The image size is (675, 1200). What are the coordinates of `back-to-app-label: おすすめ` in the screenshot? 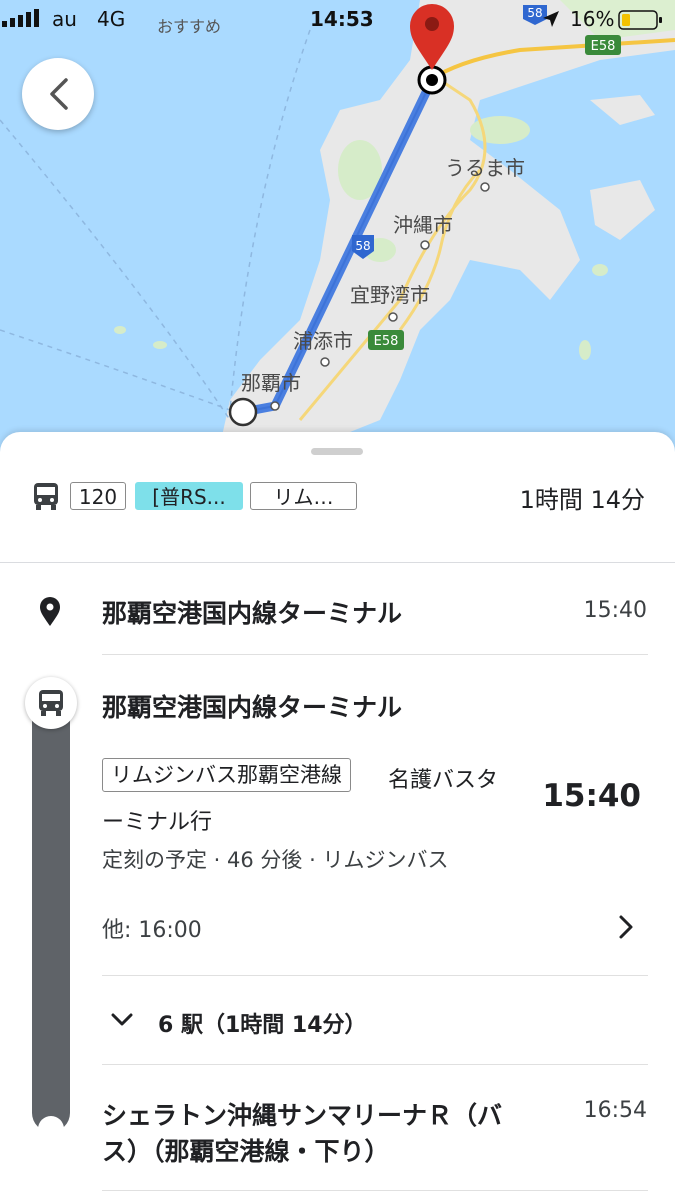 It's located at (189, 25).